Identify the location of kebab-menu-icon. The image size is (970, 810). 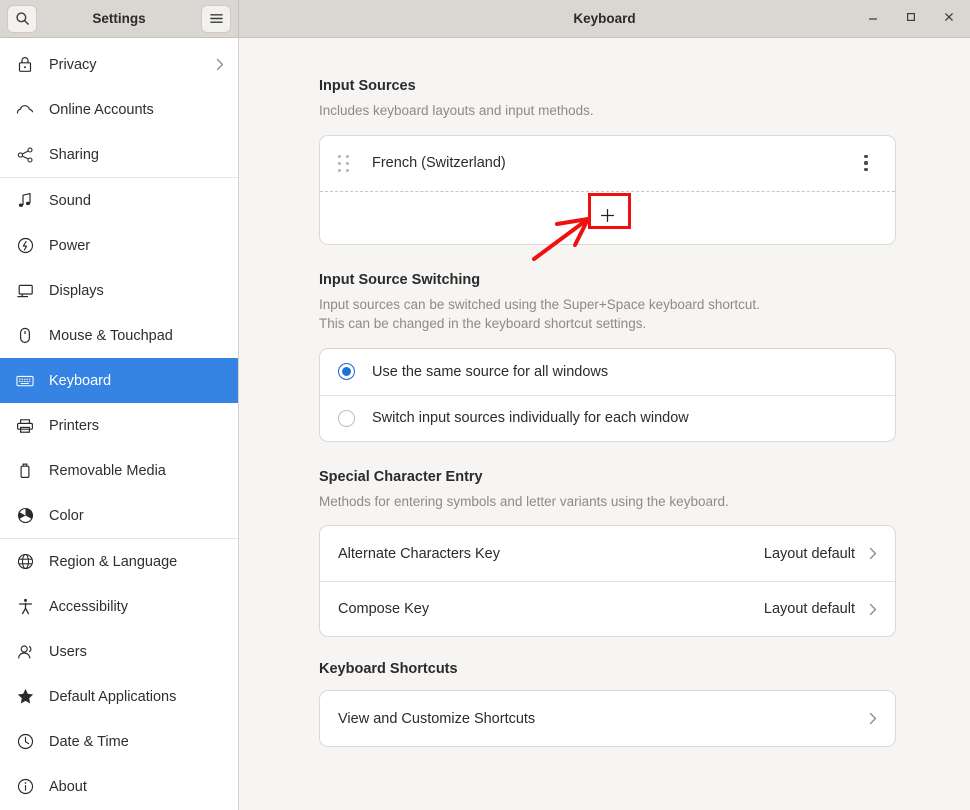
(866, 163).